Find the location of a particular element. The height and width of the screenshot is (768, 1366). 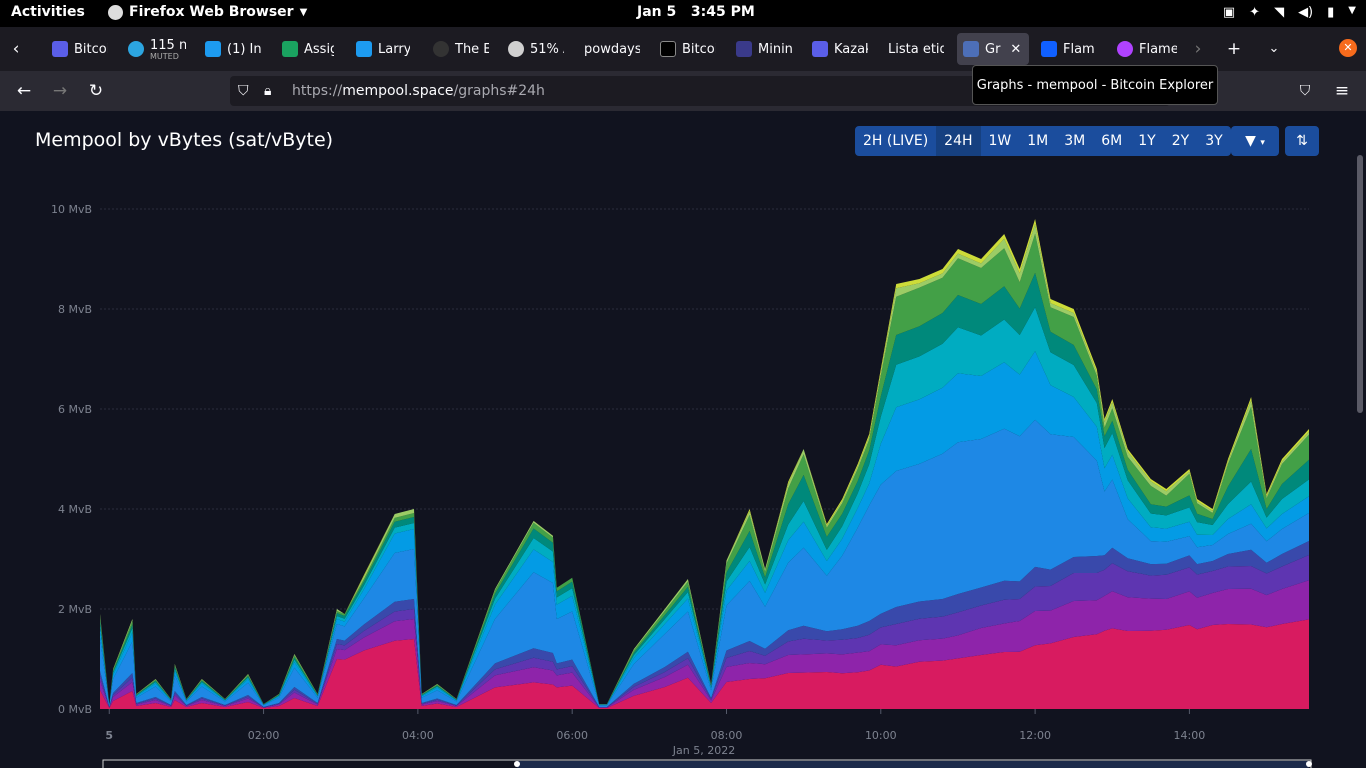

x-tick-label: 02:00 is located at coordinates (264, 735).